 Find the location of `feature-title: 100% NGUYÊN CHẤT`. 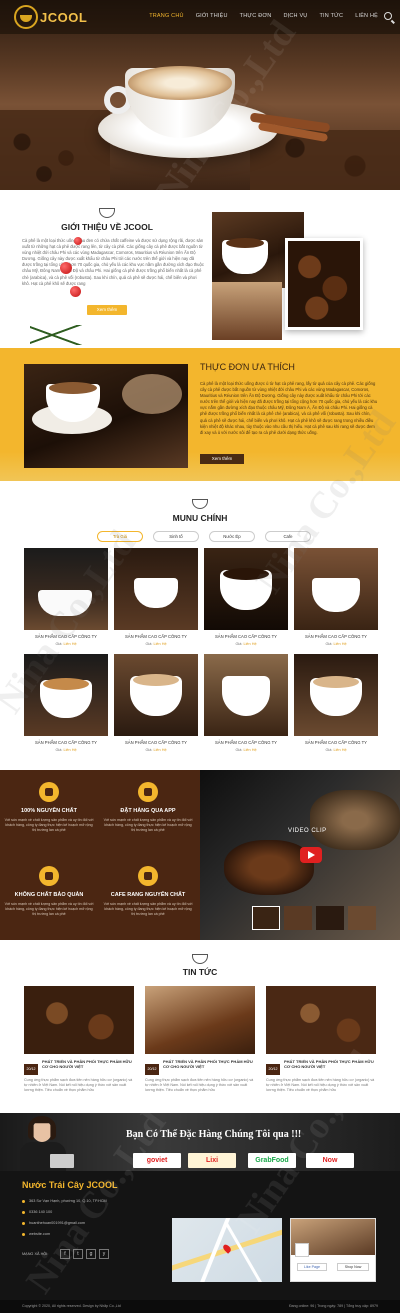

feature-title: 100% NGUYÊN CHẤT is located at coordinates (49, 811).